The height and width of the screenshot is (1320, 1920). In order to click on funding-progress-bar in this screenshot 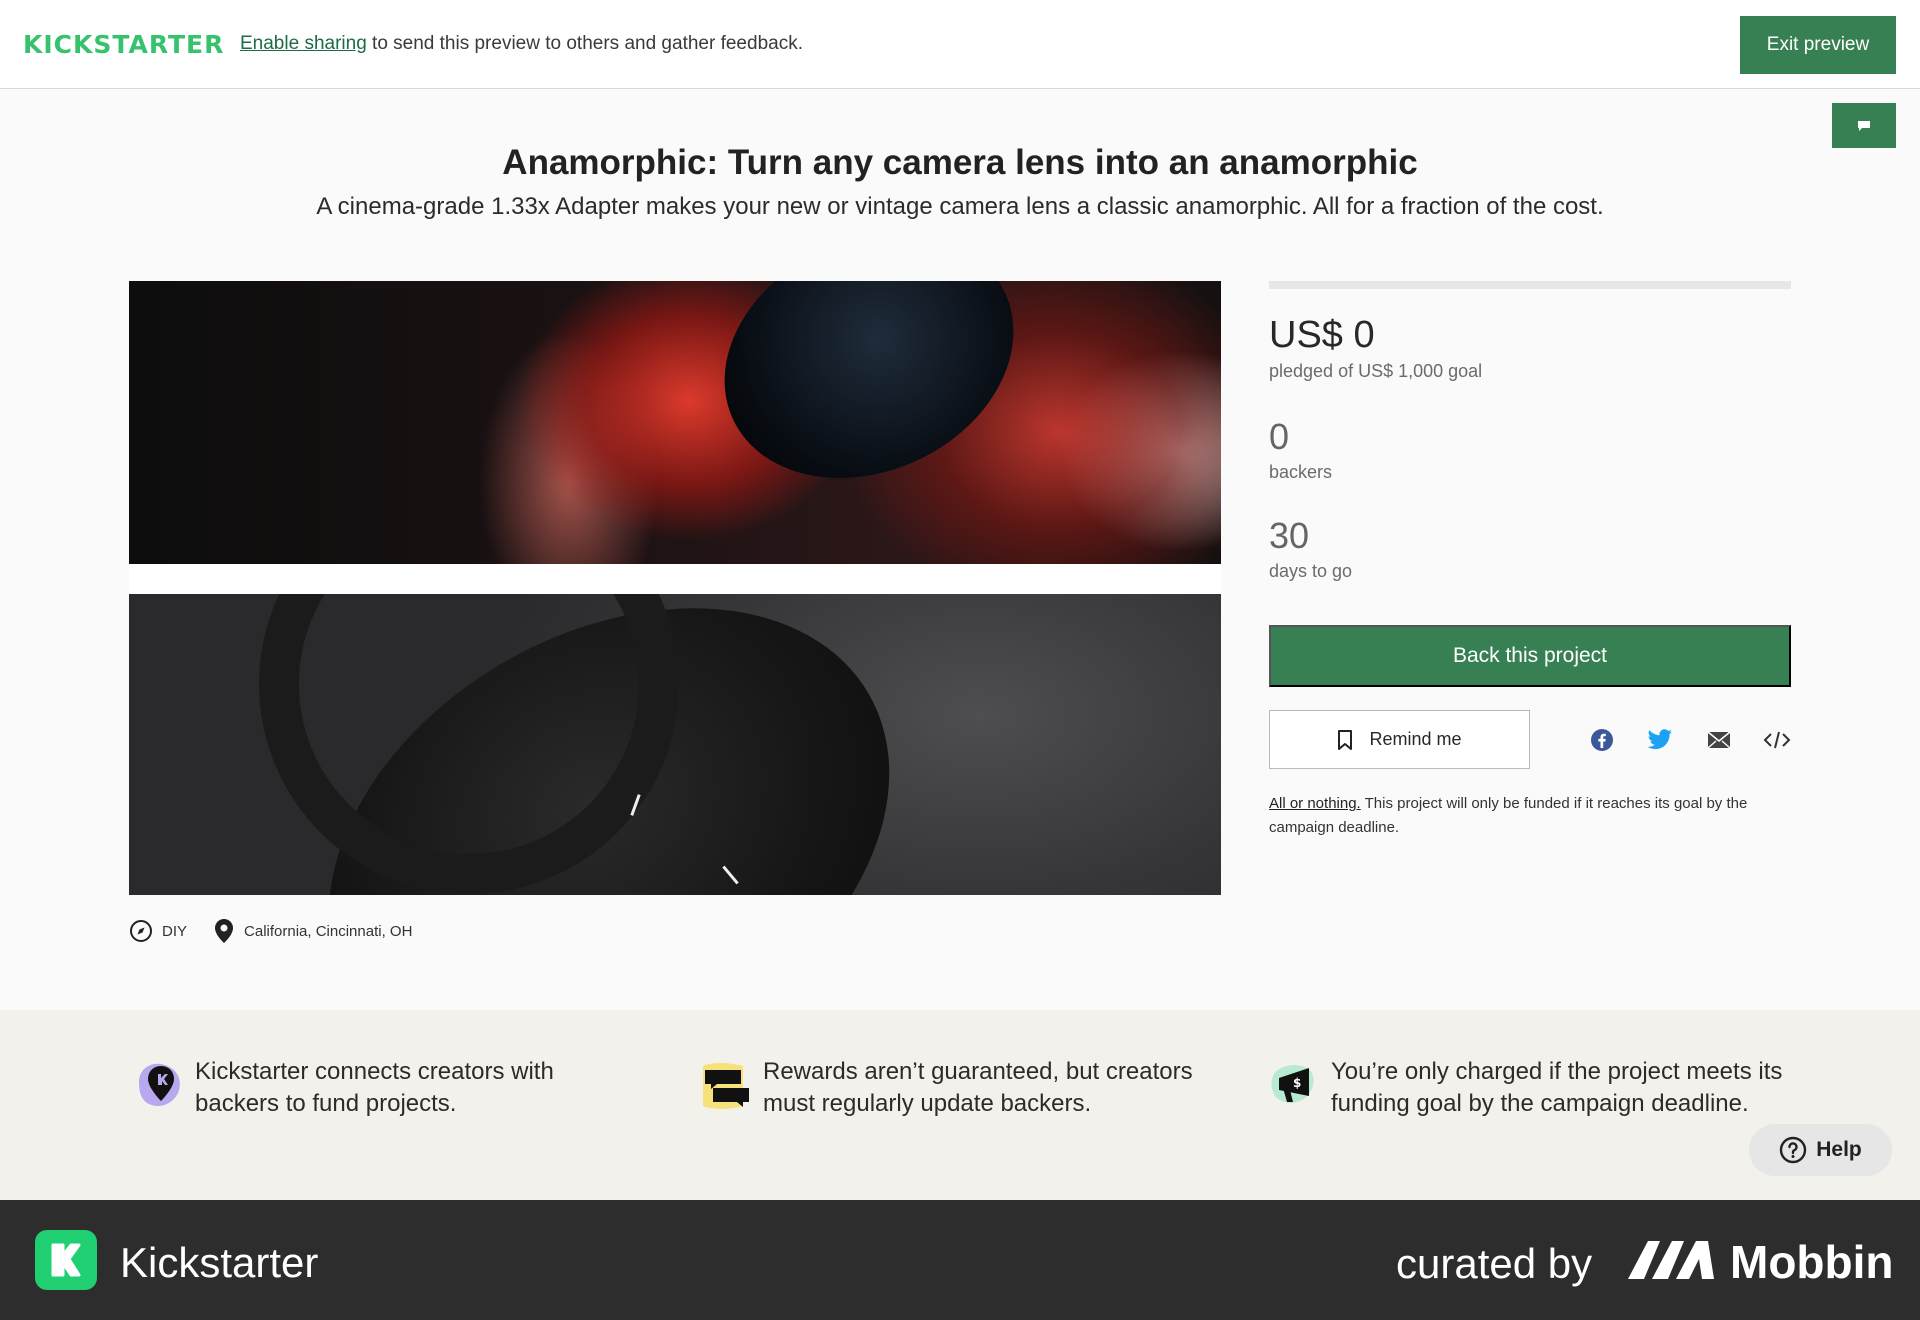, I will do `click(1530, 285)`.